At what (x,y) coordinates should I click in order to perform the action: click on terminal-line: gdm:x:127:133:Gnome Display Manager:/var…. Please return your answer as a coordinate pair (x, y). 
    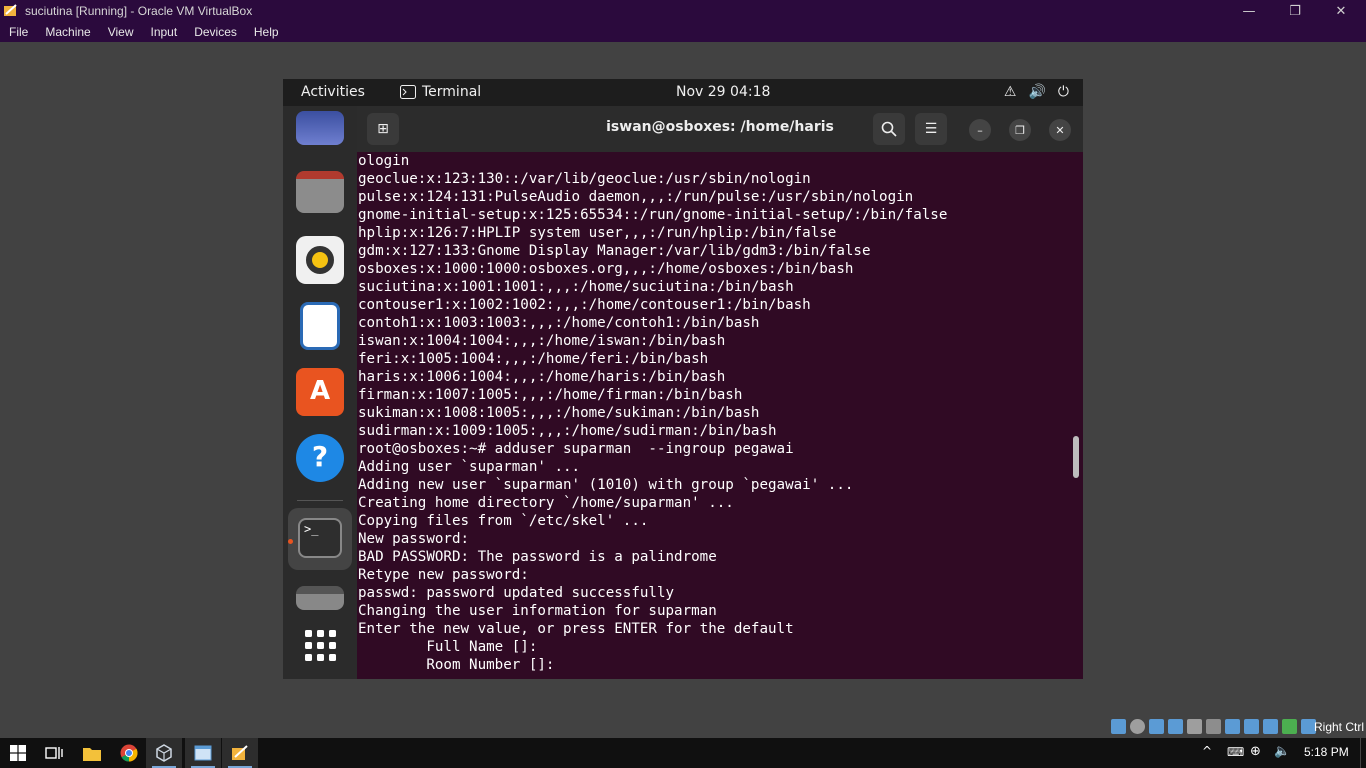
    Looking at the image, I should click on (614, 251).